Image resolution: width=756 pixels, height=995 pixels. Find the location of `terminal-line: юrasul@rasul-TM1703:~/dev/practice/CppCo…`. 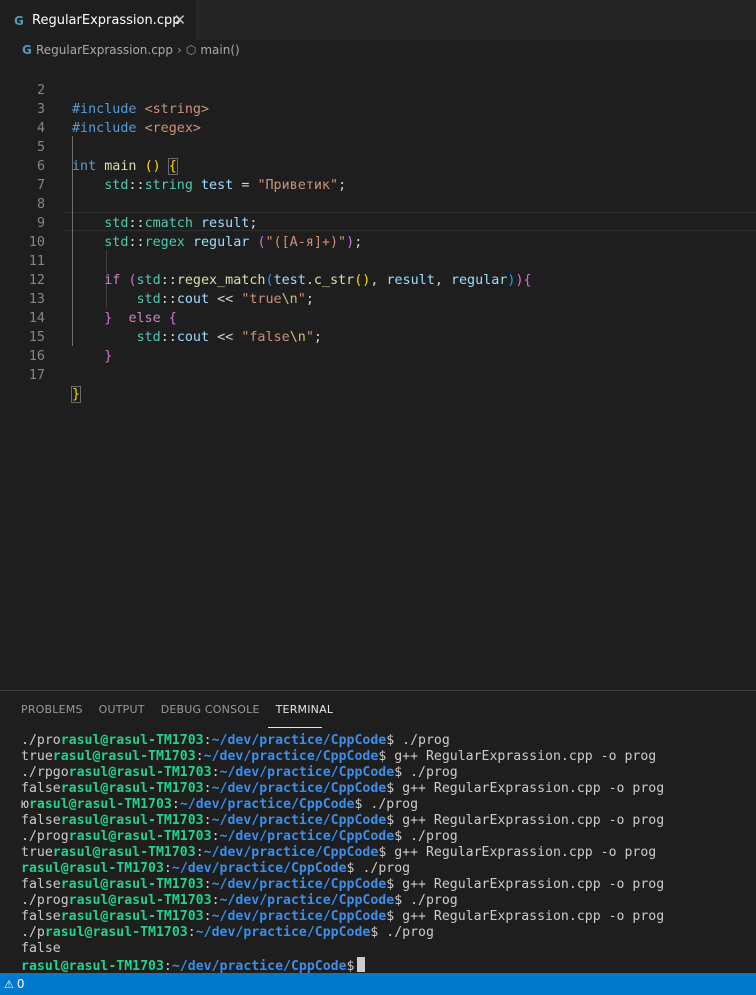

terminal-line: юrasul@rasul-TM1703:~/dev/practice/CppCo… is located at coordinates (342, 805).